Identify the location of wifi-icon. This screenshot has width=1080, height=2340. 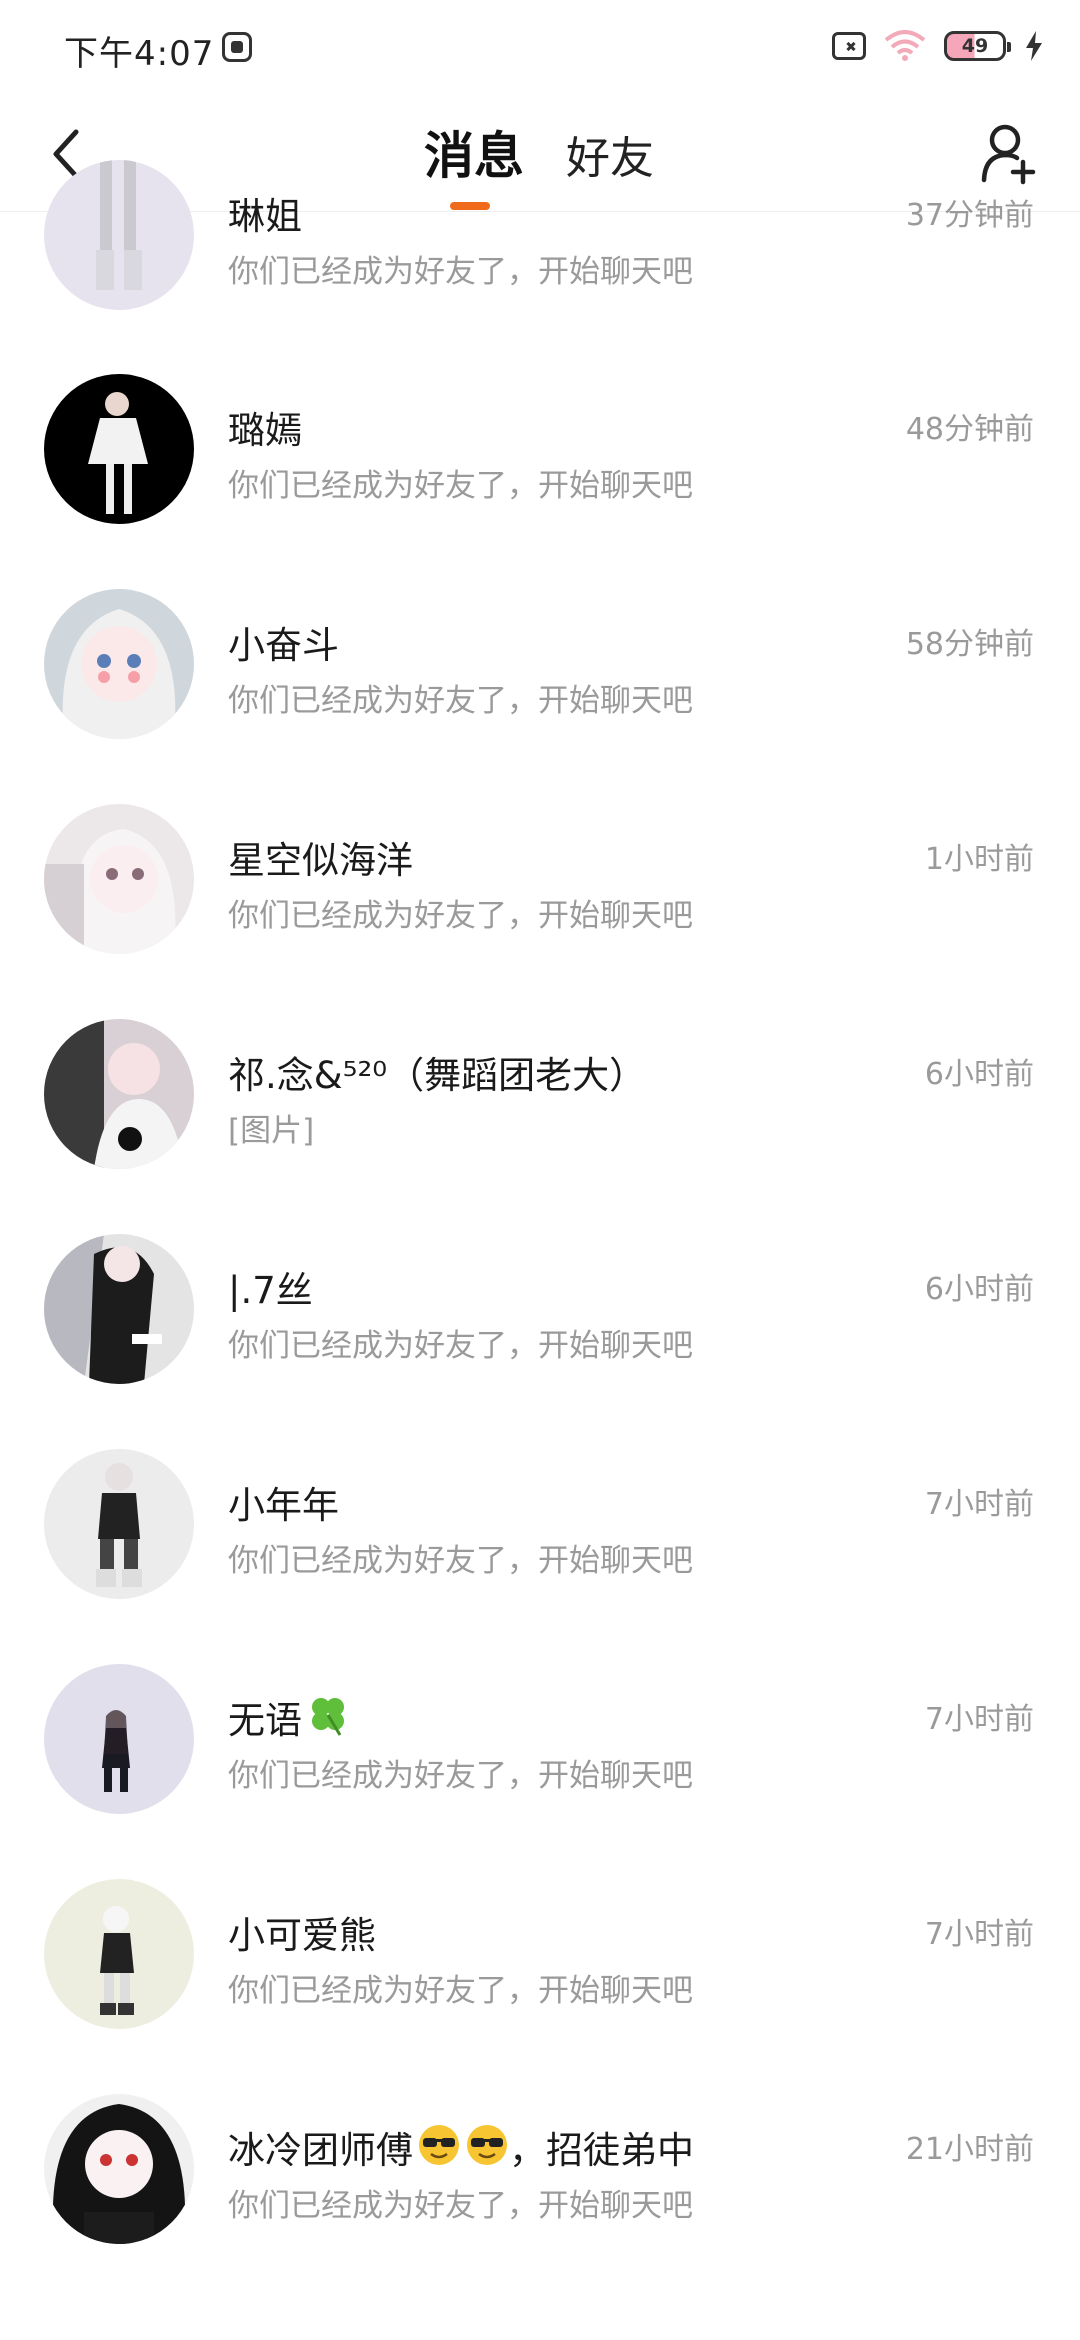
(905, 45).